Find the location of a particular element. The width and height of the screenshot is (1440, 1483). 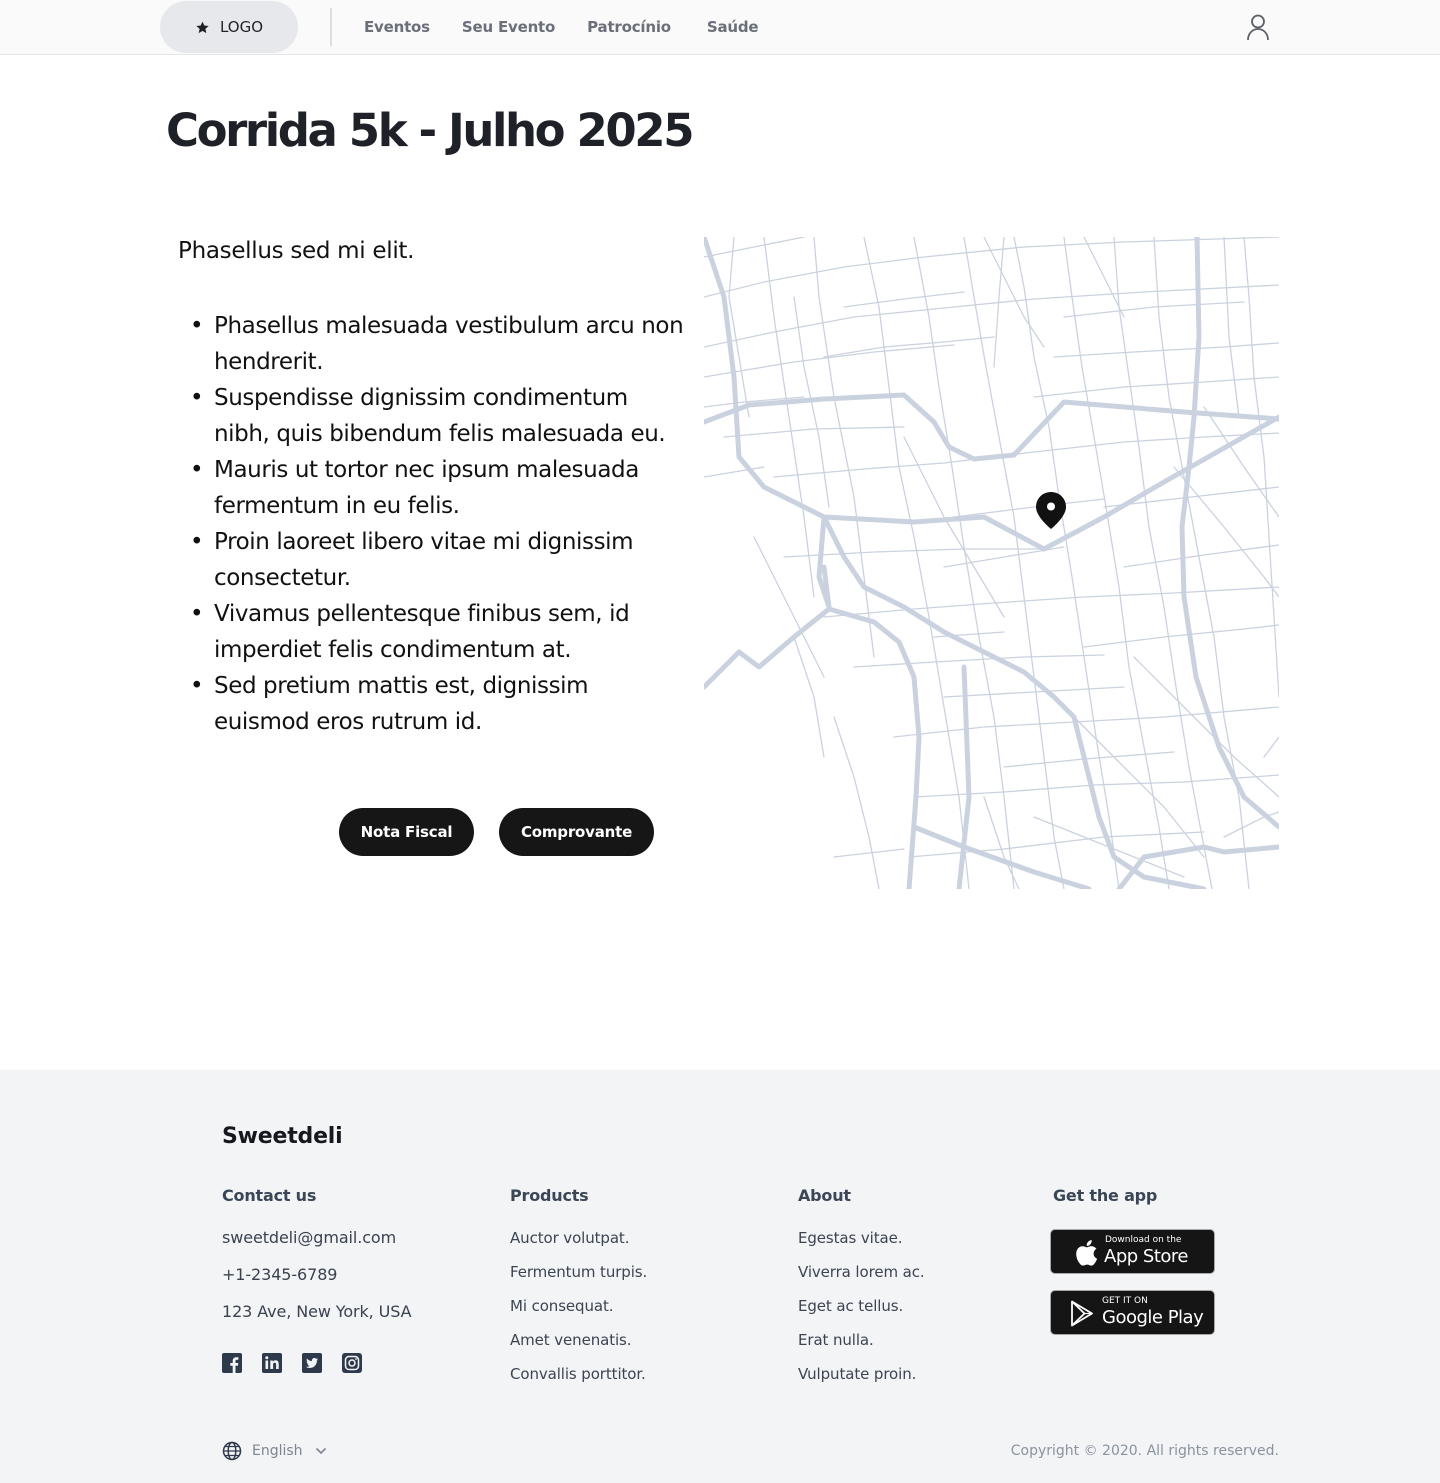

nav-patrocinio: Patrocínio is located at coordinates (629, 27).